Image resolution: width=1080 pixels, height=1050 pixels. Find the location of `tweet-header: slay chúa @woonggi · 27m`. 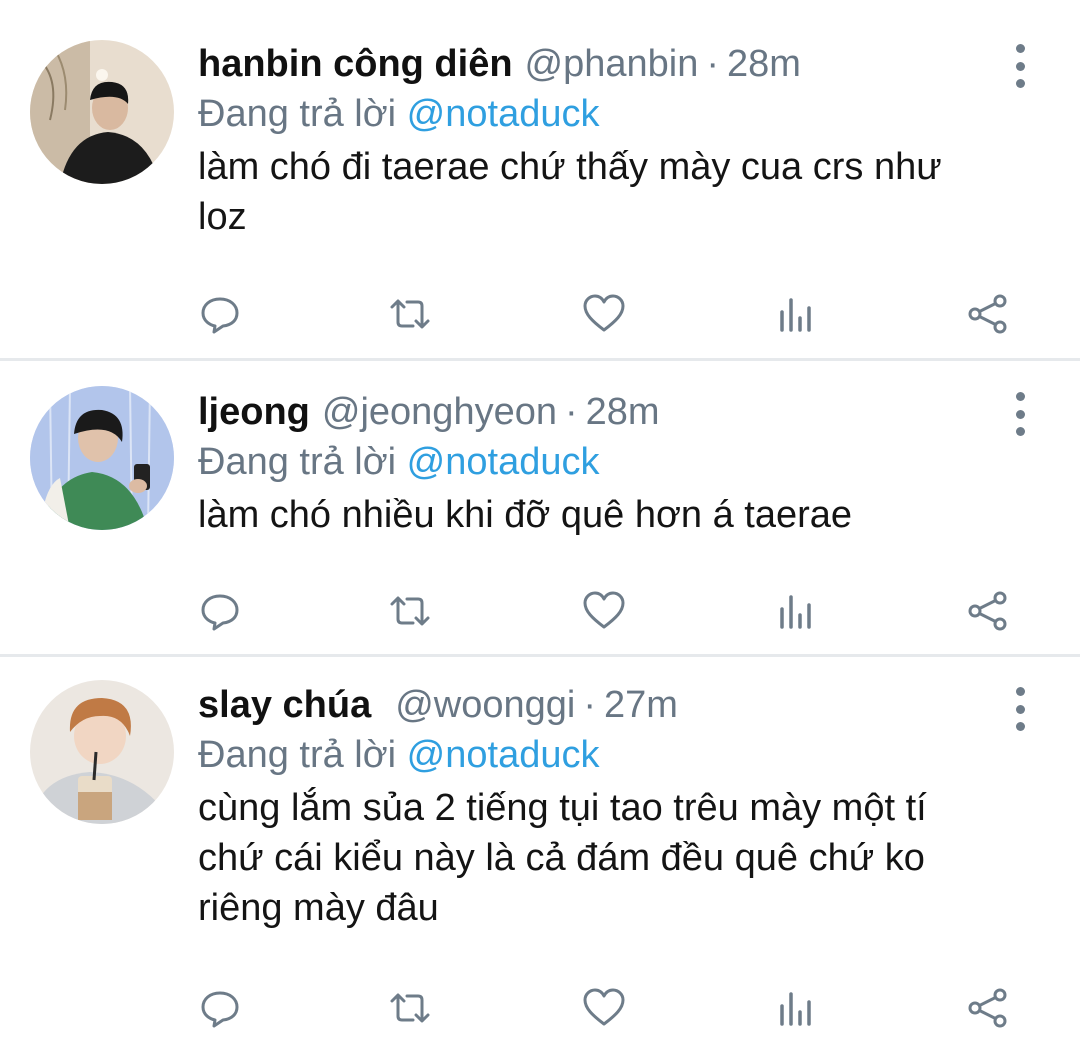

tweet-header: slay chúa @woonggi · 27m is located at coordinates (619, 705).